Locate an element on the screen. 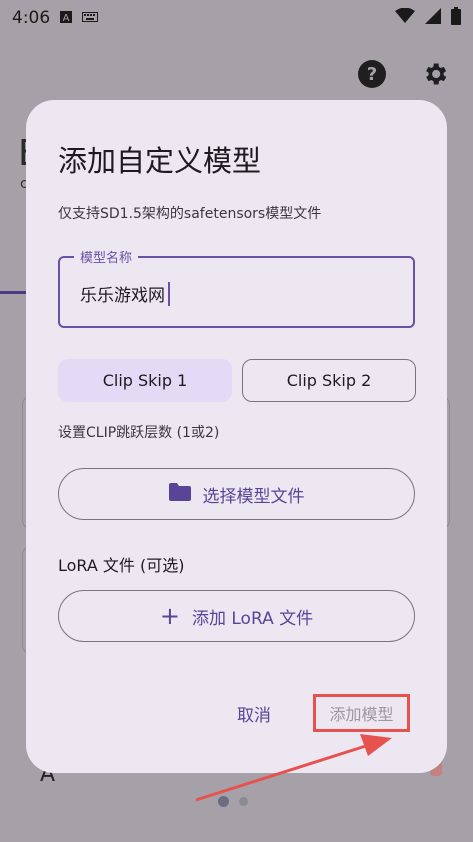 The width and height of the screenshot is (473, 842). keyboard-icon is located at coordinates (90, 18).